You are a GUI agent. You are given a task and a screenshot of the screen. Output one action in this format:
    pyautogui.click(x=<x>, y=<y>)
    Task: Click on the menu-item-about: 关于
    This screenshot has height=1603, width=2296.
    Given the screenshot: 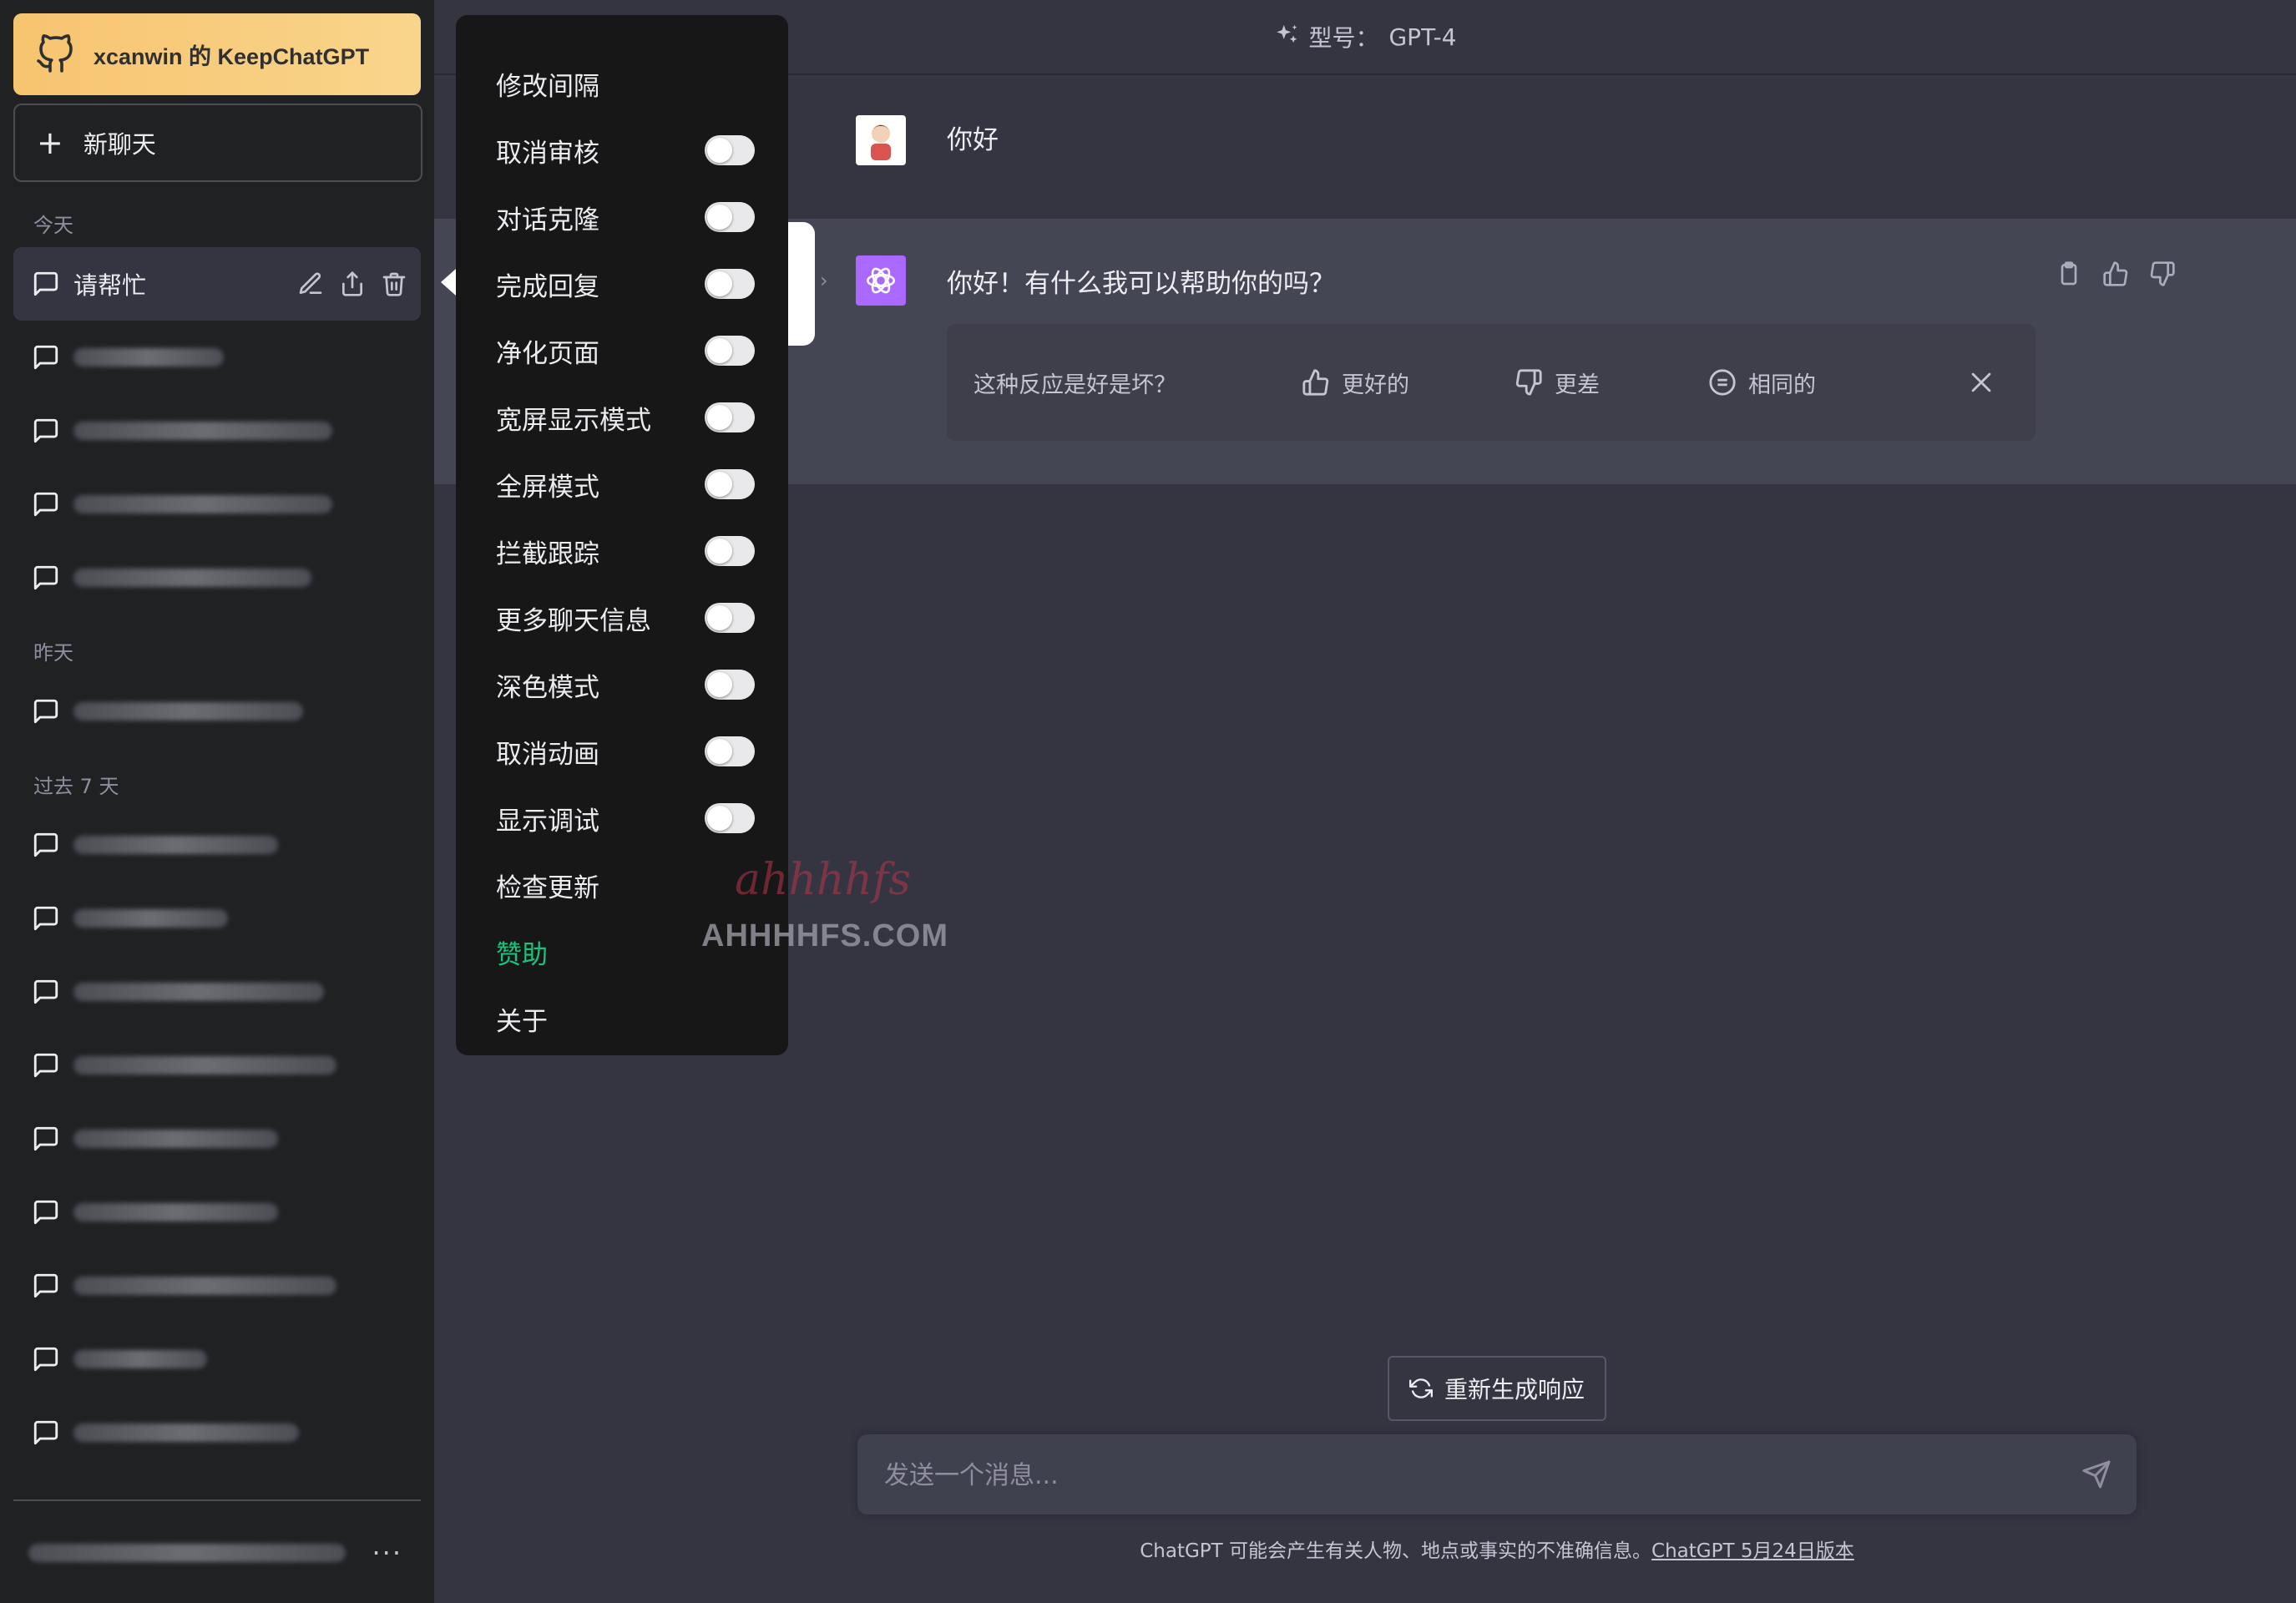 What is the action you would take?
    pyautogui.click(x=625, y=1018)
    